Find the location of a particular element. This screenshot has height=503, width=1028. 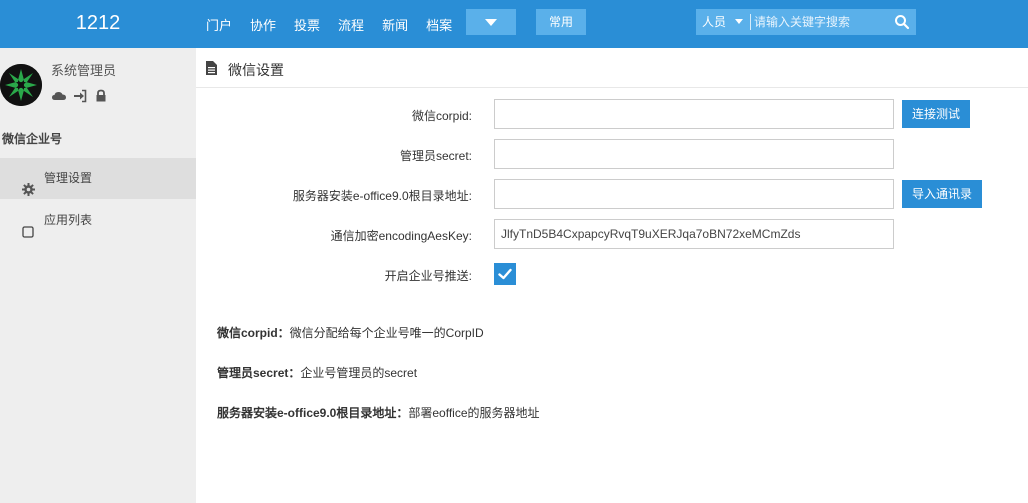

file-icon is located at coordinates (211, 68).